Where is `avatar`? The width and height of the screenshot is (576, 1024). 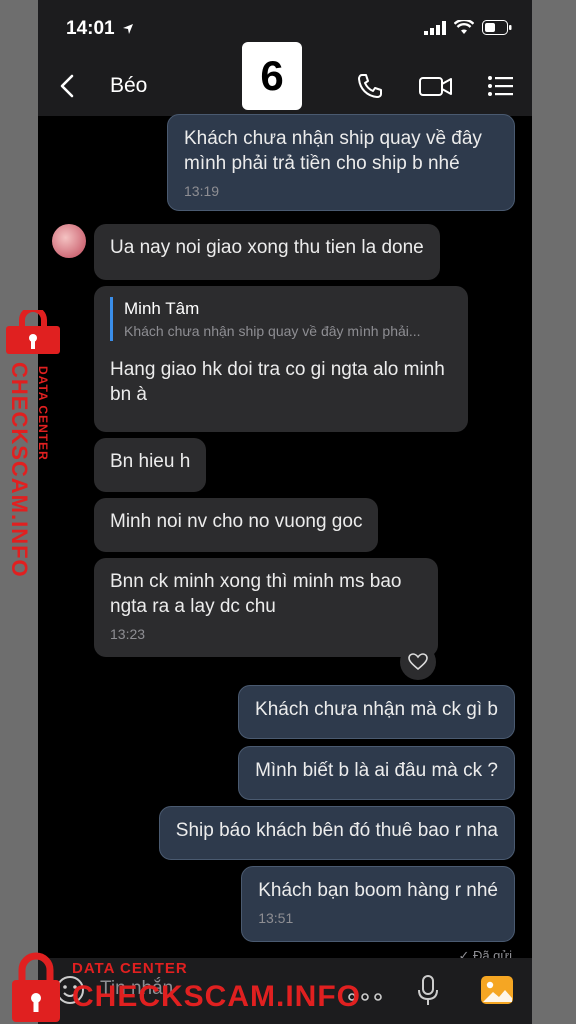 avatar is located at coordinates (69, 241).